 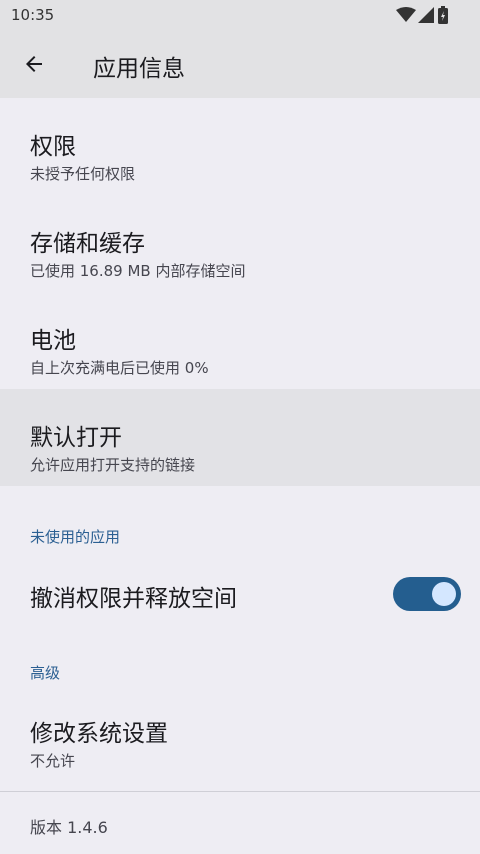 What do you see at coordinates (113, 465) in the screenshot?
I see `open-by-default-subtitle: 允许应用打开支持的链接` at bounding box center [113, 465].